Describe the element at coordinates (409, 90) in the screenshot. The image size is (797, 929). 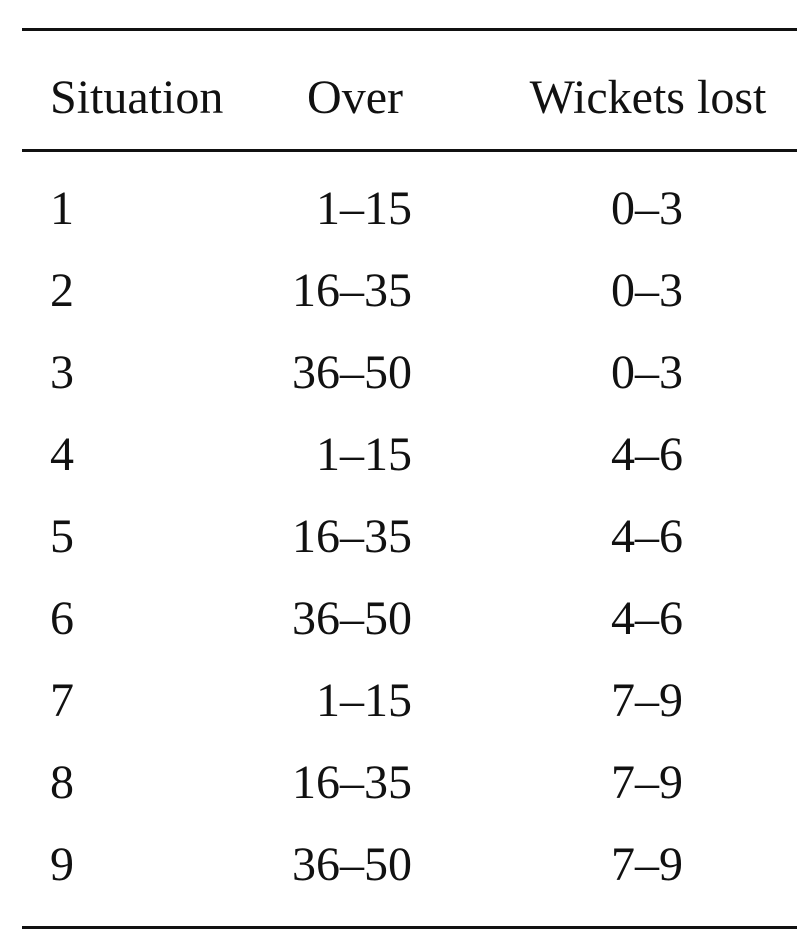
I see `table-header: Situation Over Wickets lost` at that location.